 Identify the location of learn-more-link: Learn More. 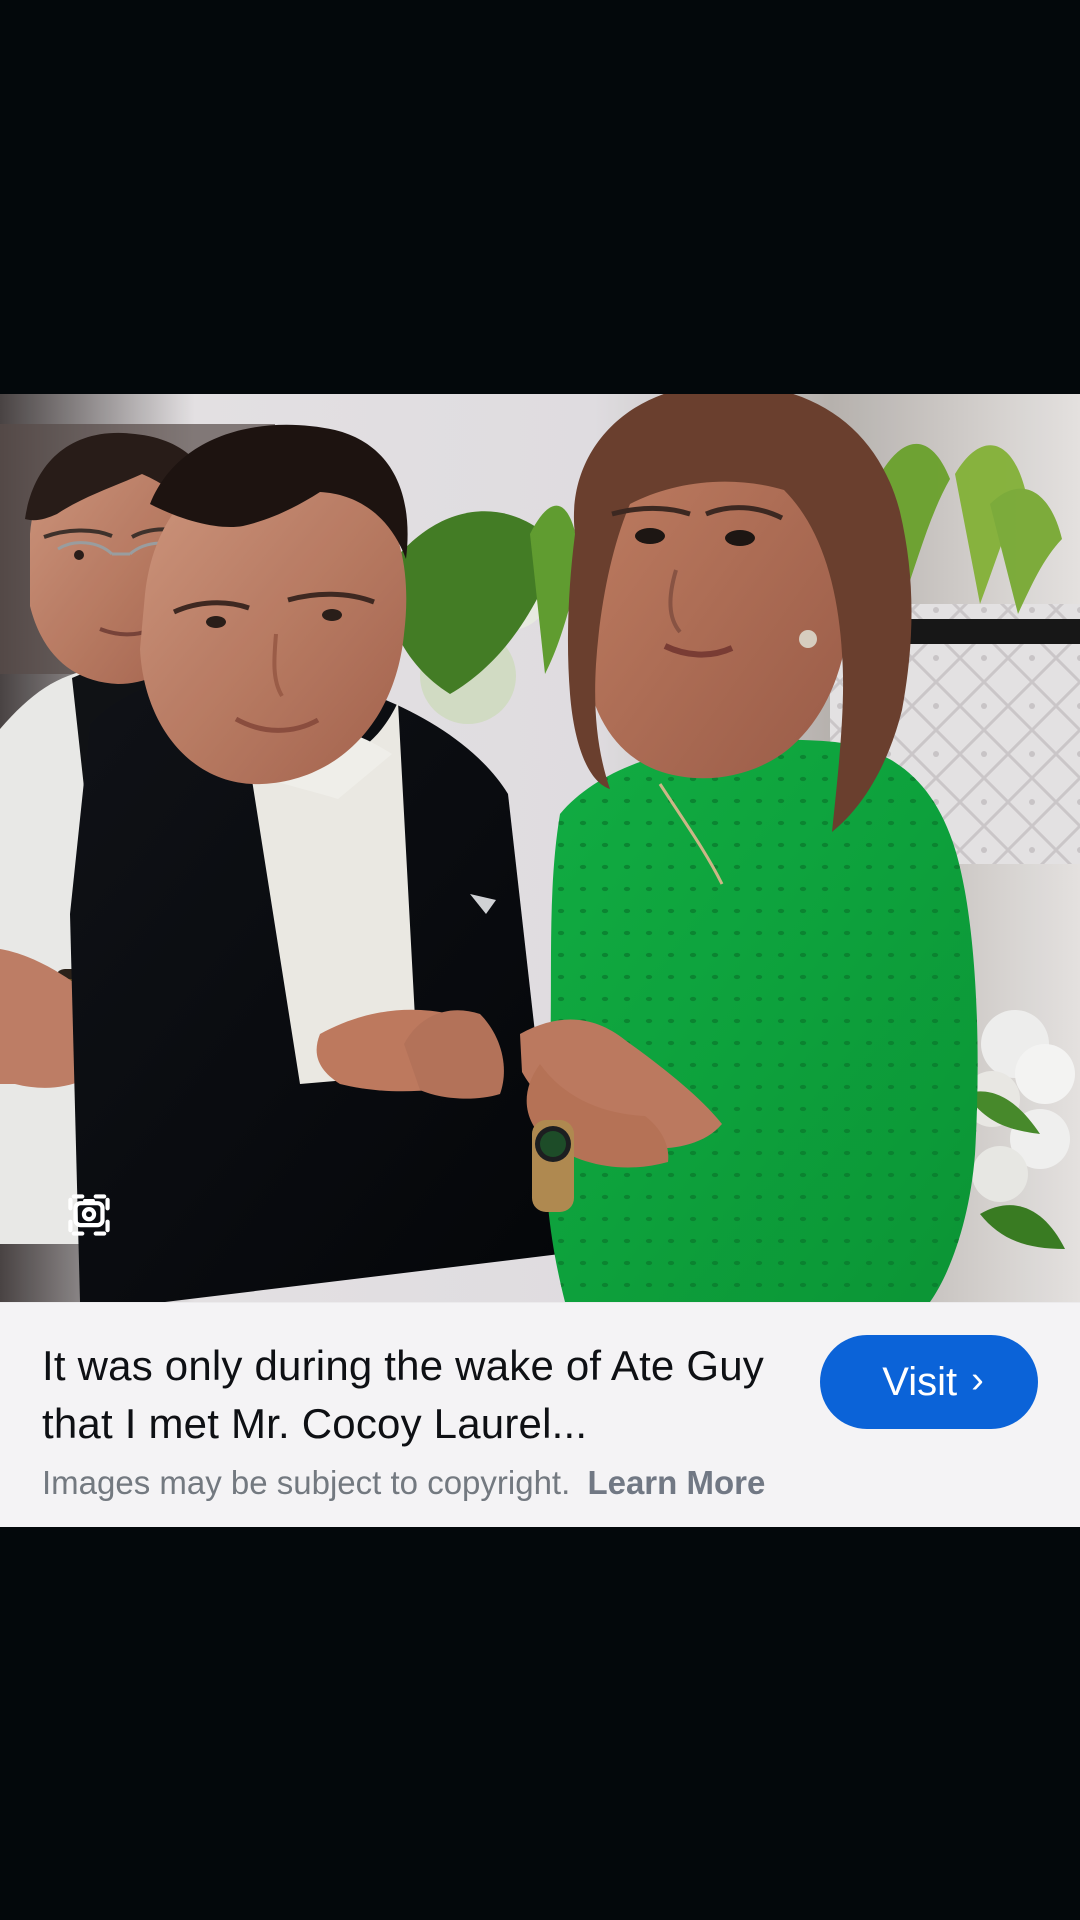
(676, 1482).